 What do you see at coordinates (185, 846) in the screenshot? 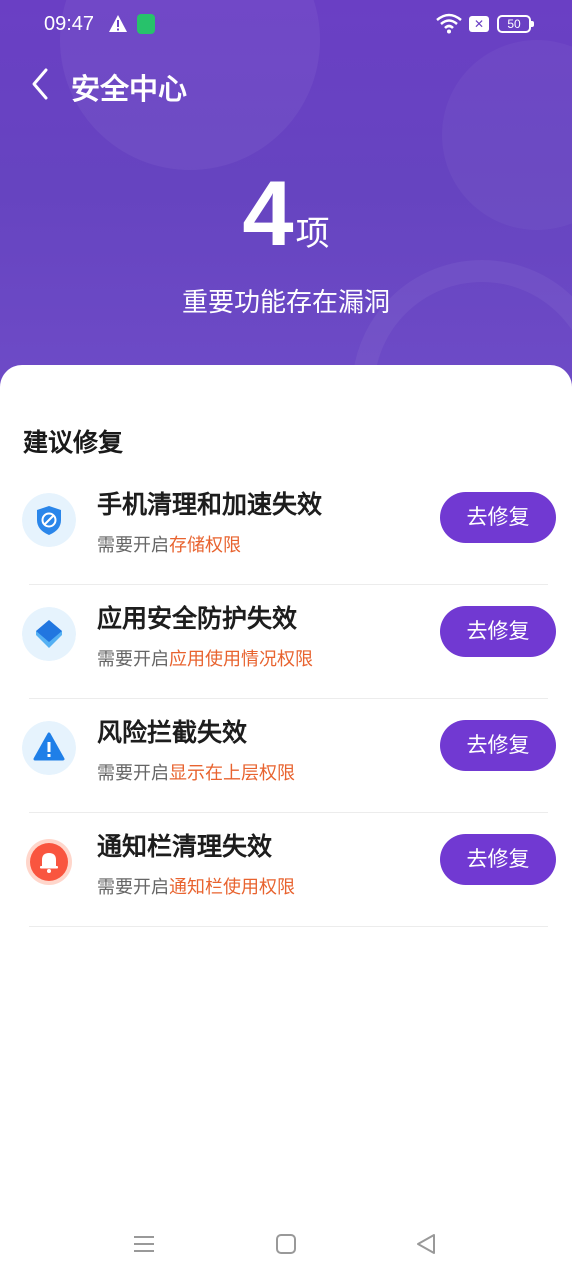
I see `item-title: 通知栏清理失效` at bounding box center [185, 846].